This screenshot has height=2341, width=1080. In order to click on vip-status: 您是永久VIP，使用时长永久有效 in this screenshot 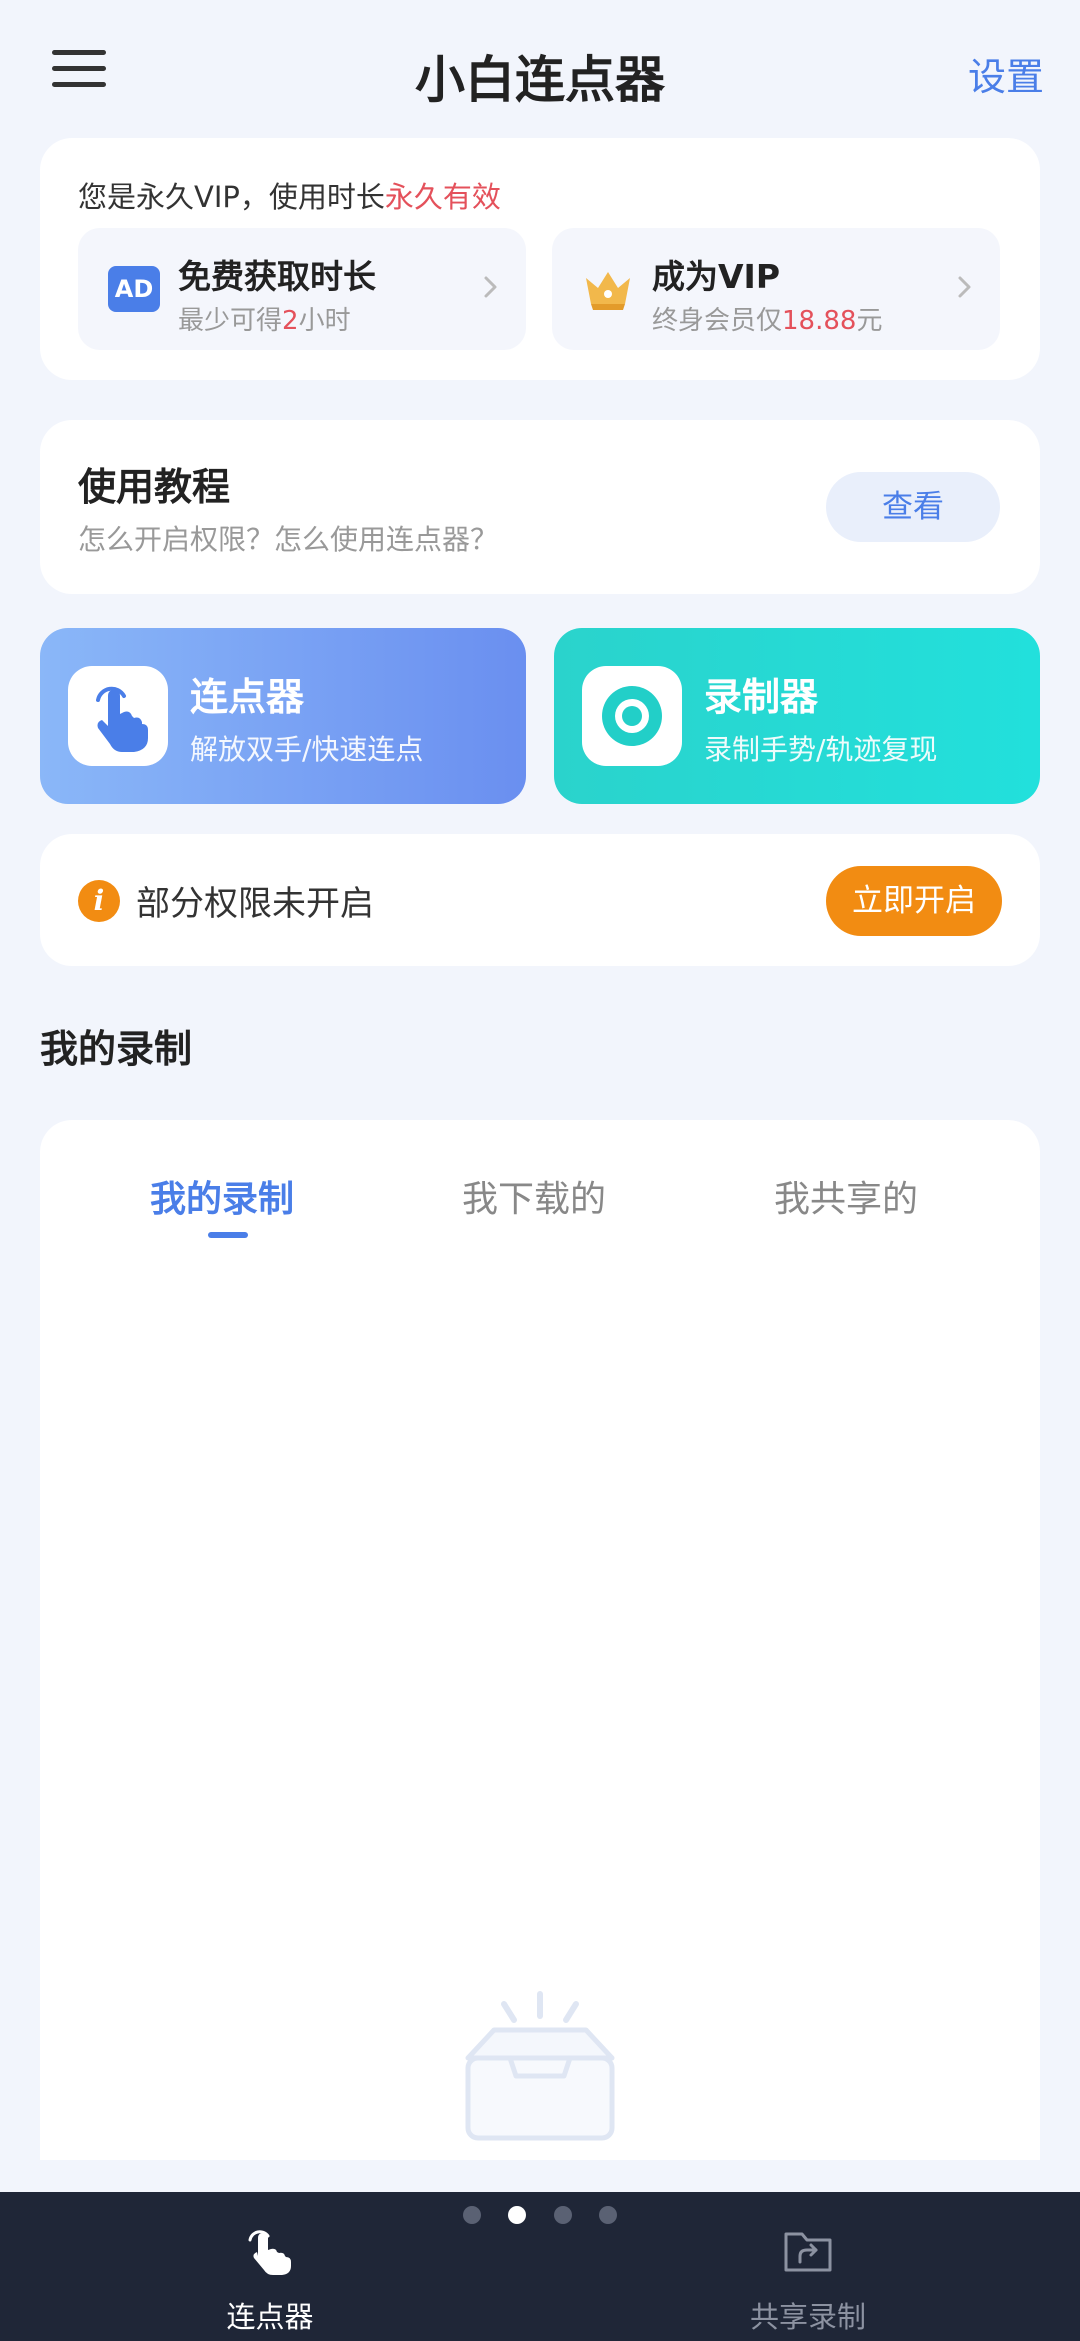, I will do `click(289, 195)`.